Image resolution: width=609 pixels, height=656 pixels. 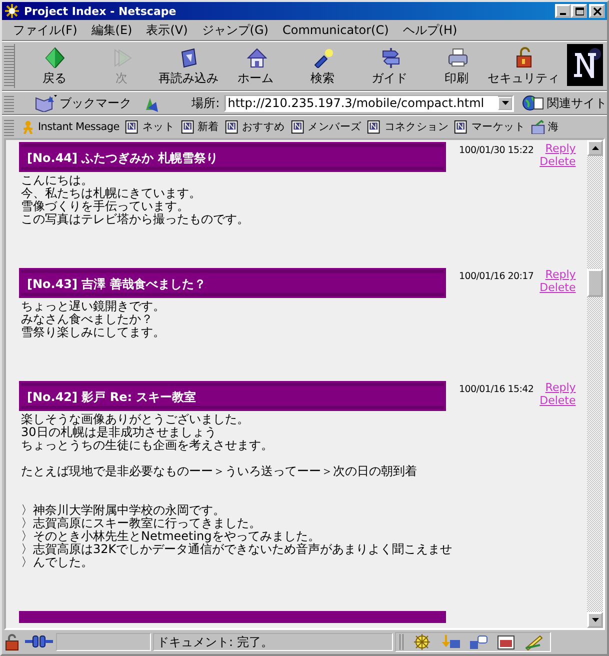 What do you see at coordinates (206, 103) in the screenshot?
I see `location-label: 場所:` at bounding box center [206, 103].